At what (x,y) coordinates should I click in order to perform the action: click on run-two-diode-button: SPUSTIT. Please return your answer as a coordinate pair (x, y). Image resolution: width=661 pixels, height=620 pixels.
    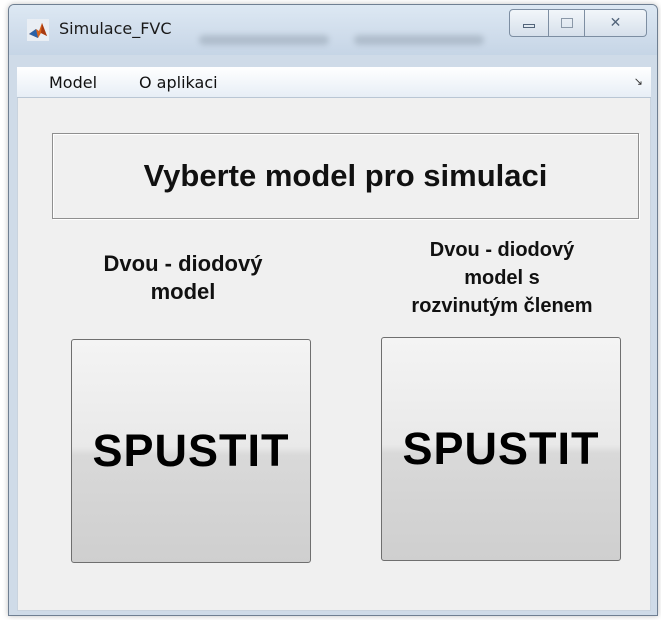
    Looking at the image, I should click on (191, 451).